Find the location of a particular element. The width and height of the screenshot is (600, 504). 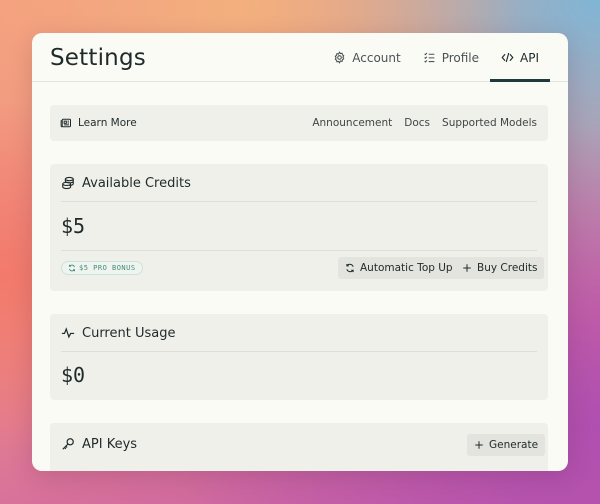

pro-bonus-label: $5 PRO BONUS is located at coordinates (107, 268).